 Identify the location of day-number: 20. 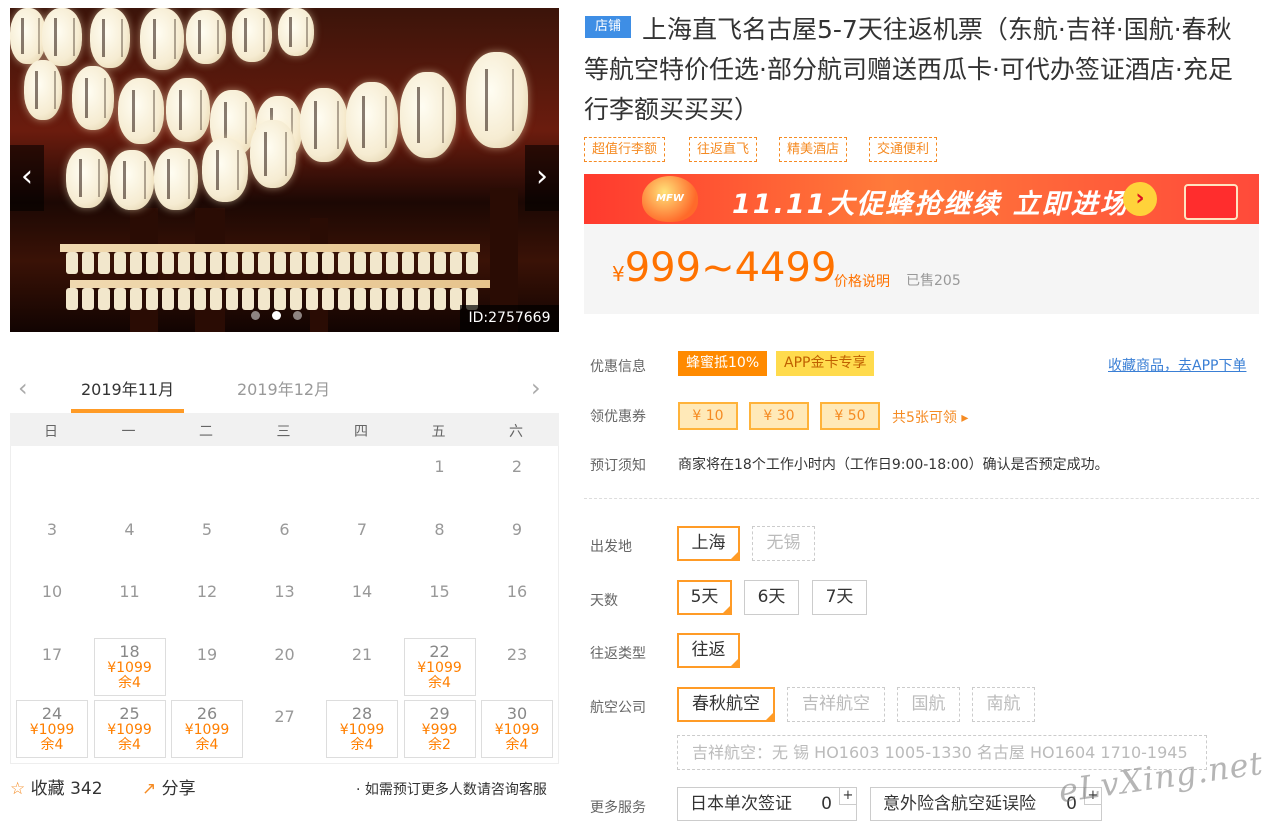
(284, 654).